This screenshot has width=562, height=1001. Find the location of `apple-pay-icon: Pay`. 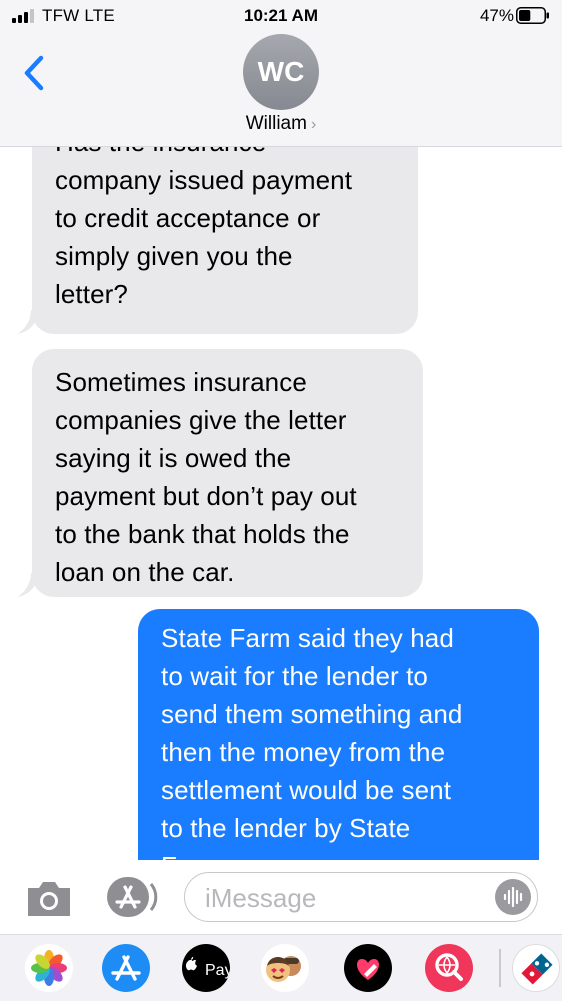

apple-pay-icon: Pay is located at coordinates (206, 968).